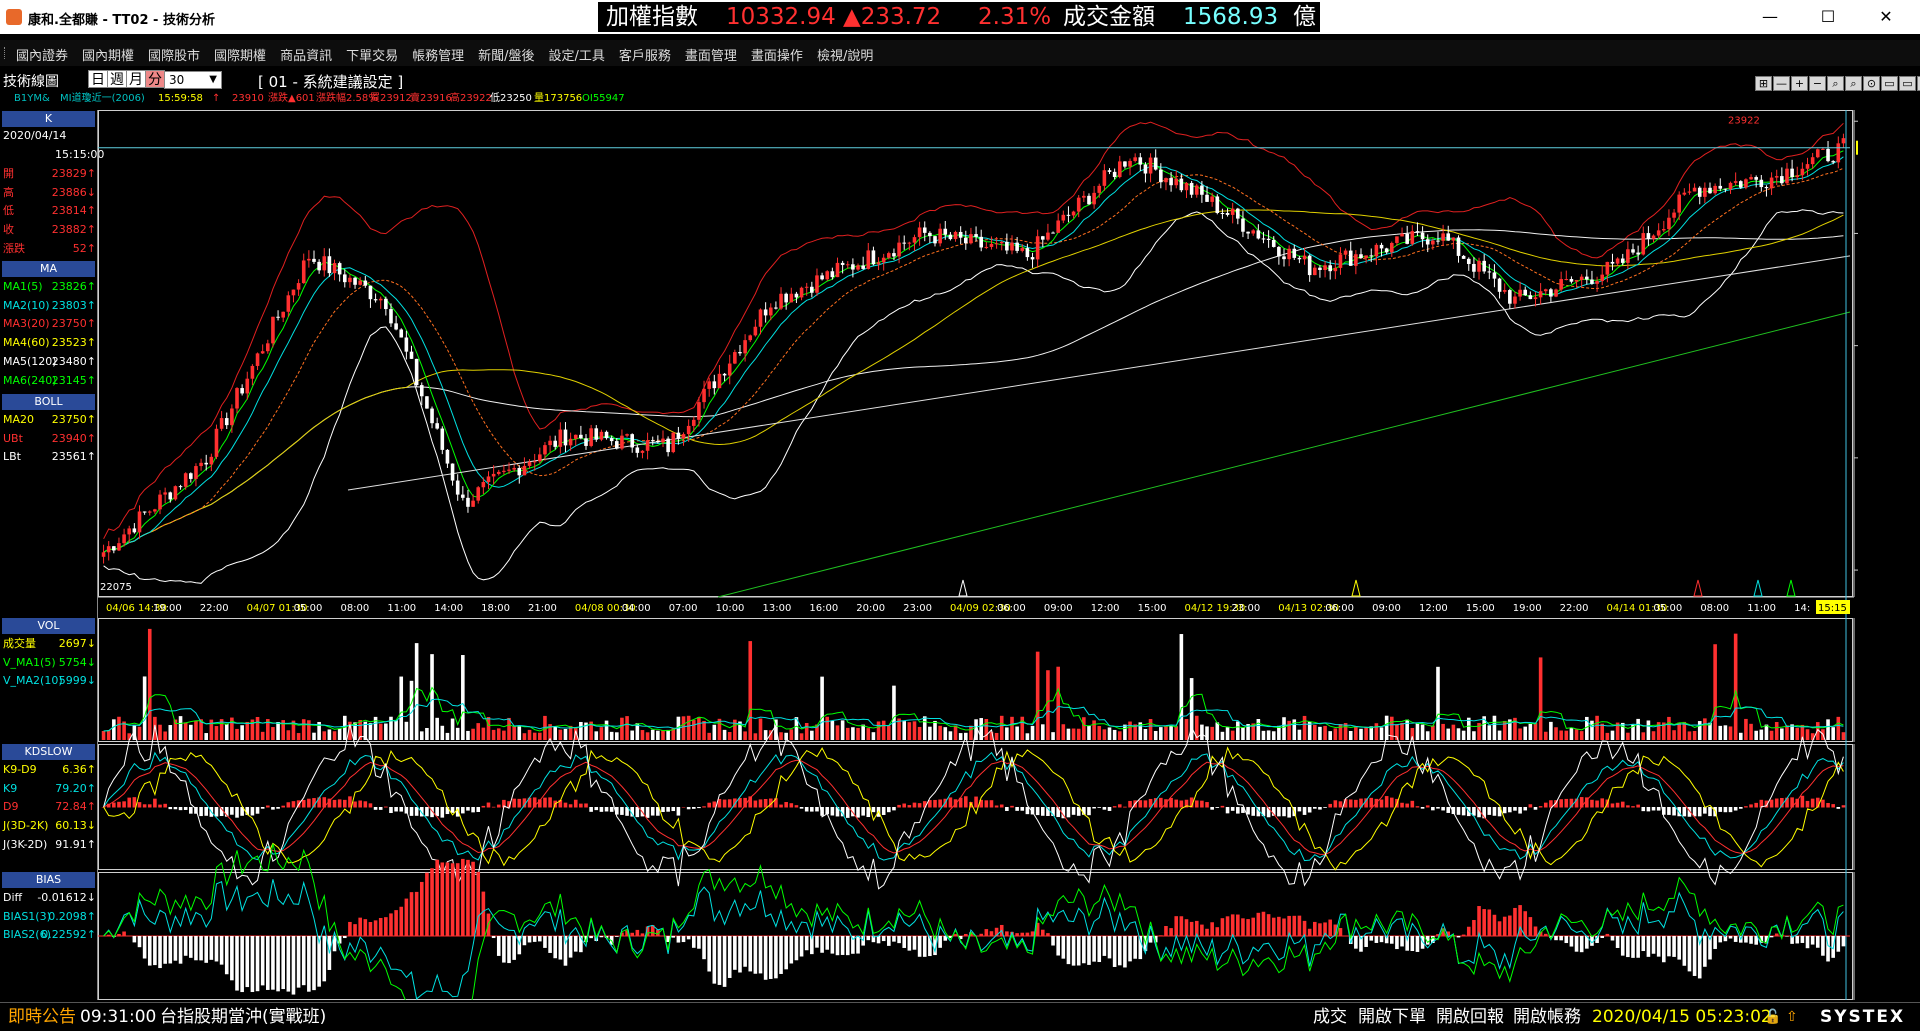 This screenshot has height=1031, width=1920. I want to click on kd-header: KDSLOW, so click(48, 752).